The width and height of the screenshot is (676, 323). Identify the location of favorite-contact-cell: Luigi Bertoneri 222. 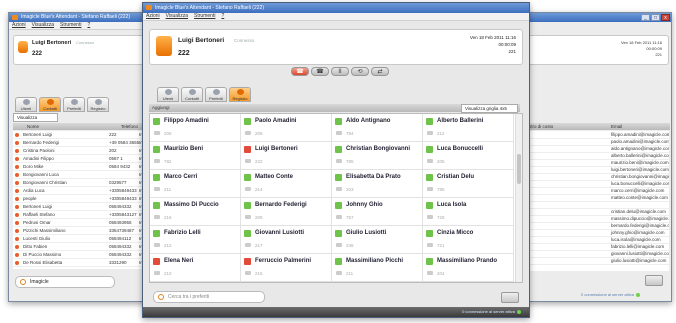
(286, 156).